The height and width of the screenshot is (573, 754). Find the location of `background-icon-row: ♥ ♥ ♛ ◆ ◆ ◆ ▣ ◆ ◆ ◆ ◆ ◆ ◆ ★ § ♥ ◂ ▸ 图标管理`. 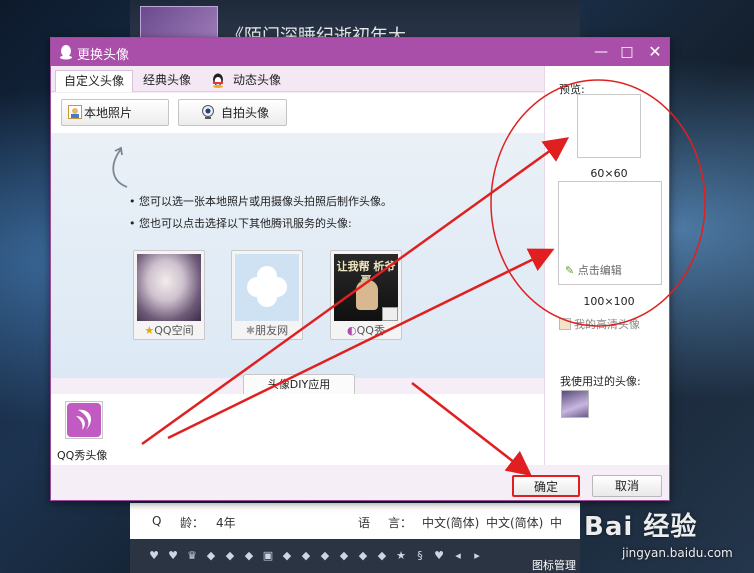

background-icon-row: ♥ ♥ ♛ ◆ ◆ ◆ ▣ ◆ ◆ ◆ ◆ ◆ ◆ ★ § ♥ ◂ ▸ 图标管理 is located at coordinates (355, 556).